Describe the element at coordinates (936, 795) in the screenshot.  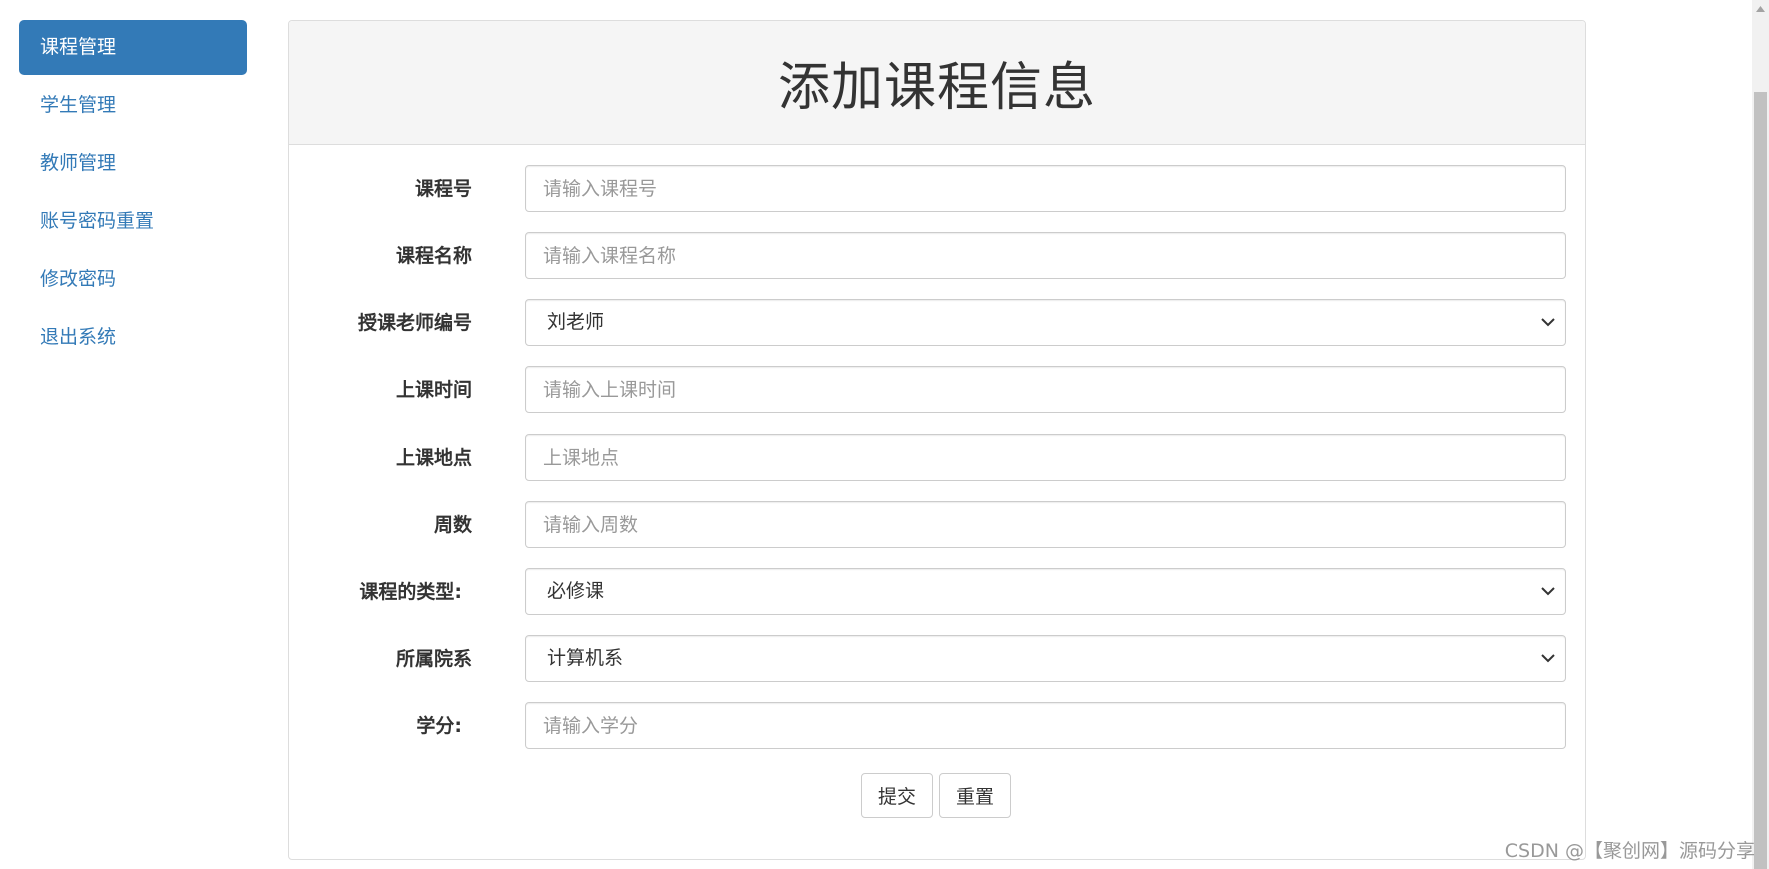
I see `form-actions: 提交 重置` at that location.